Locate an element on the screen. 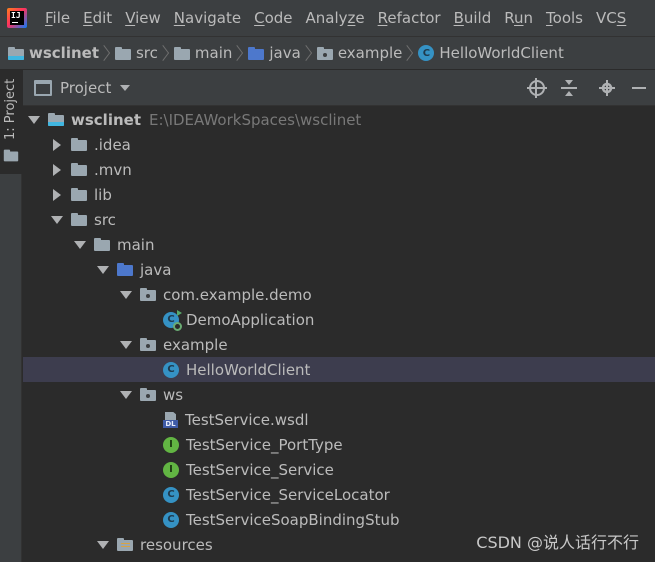 Image resolution: width=655 pixels, height=562 pixels. locate-button is located at coordinates (537, 88).